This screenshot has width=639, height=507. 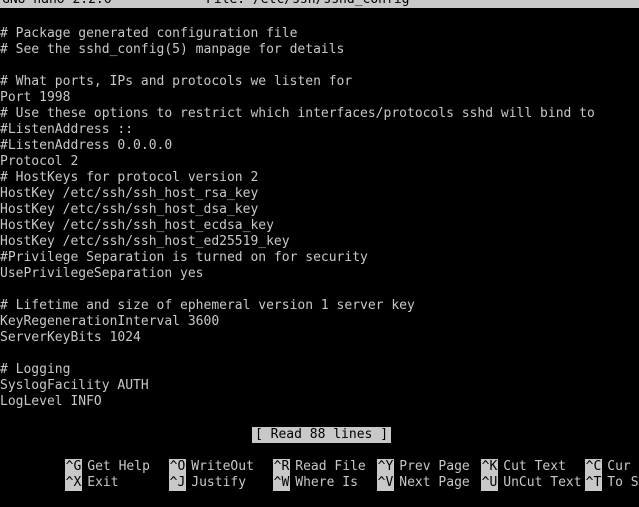 I want to click on shortcut-key: ^U, so click(x=489, y=483).